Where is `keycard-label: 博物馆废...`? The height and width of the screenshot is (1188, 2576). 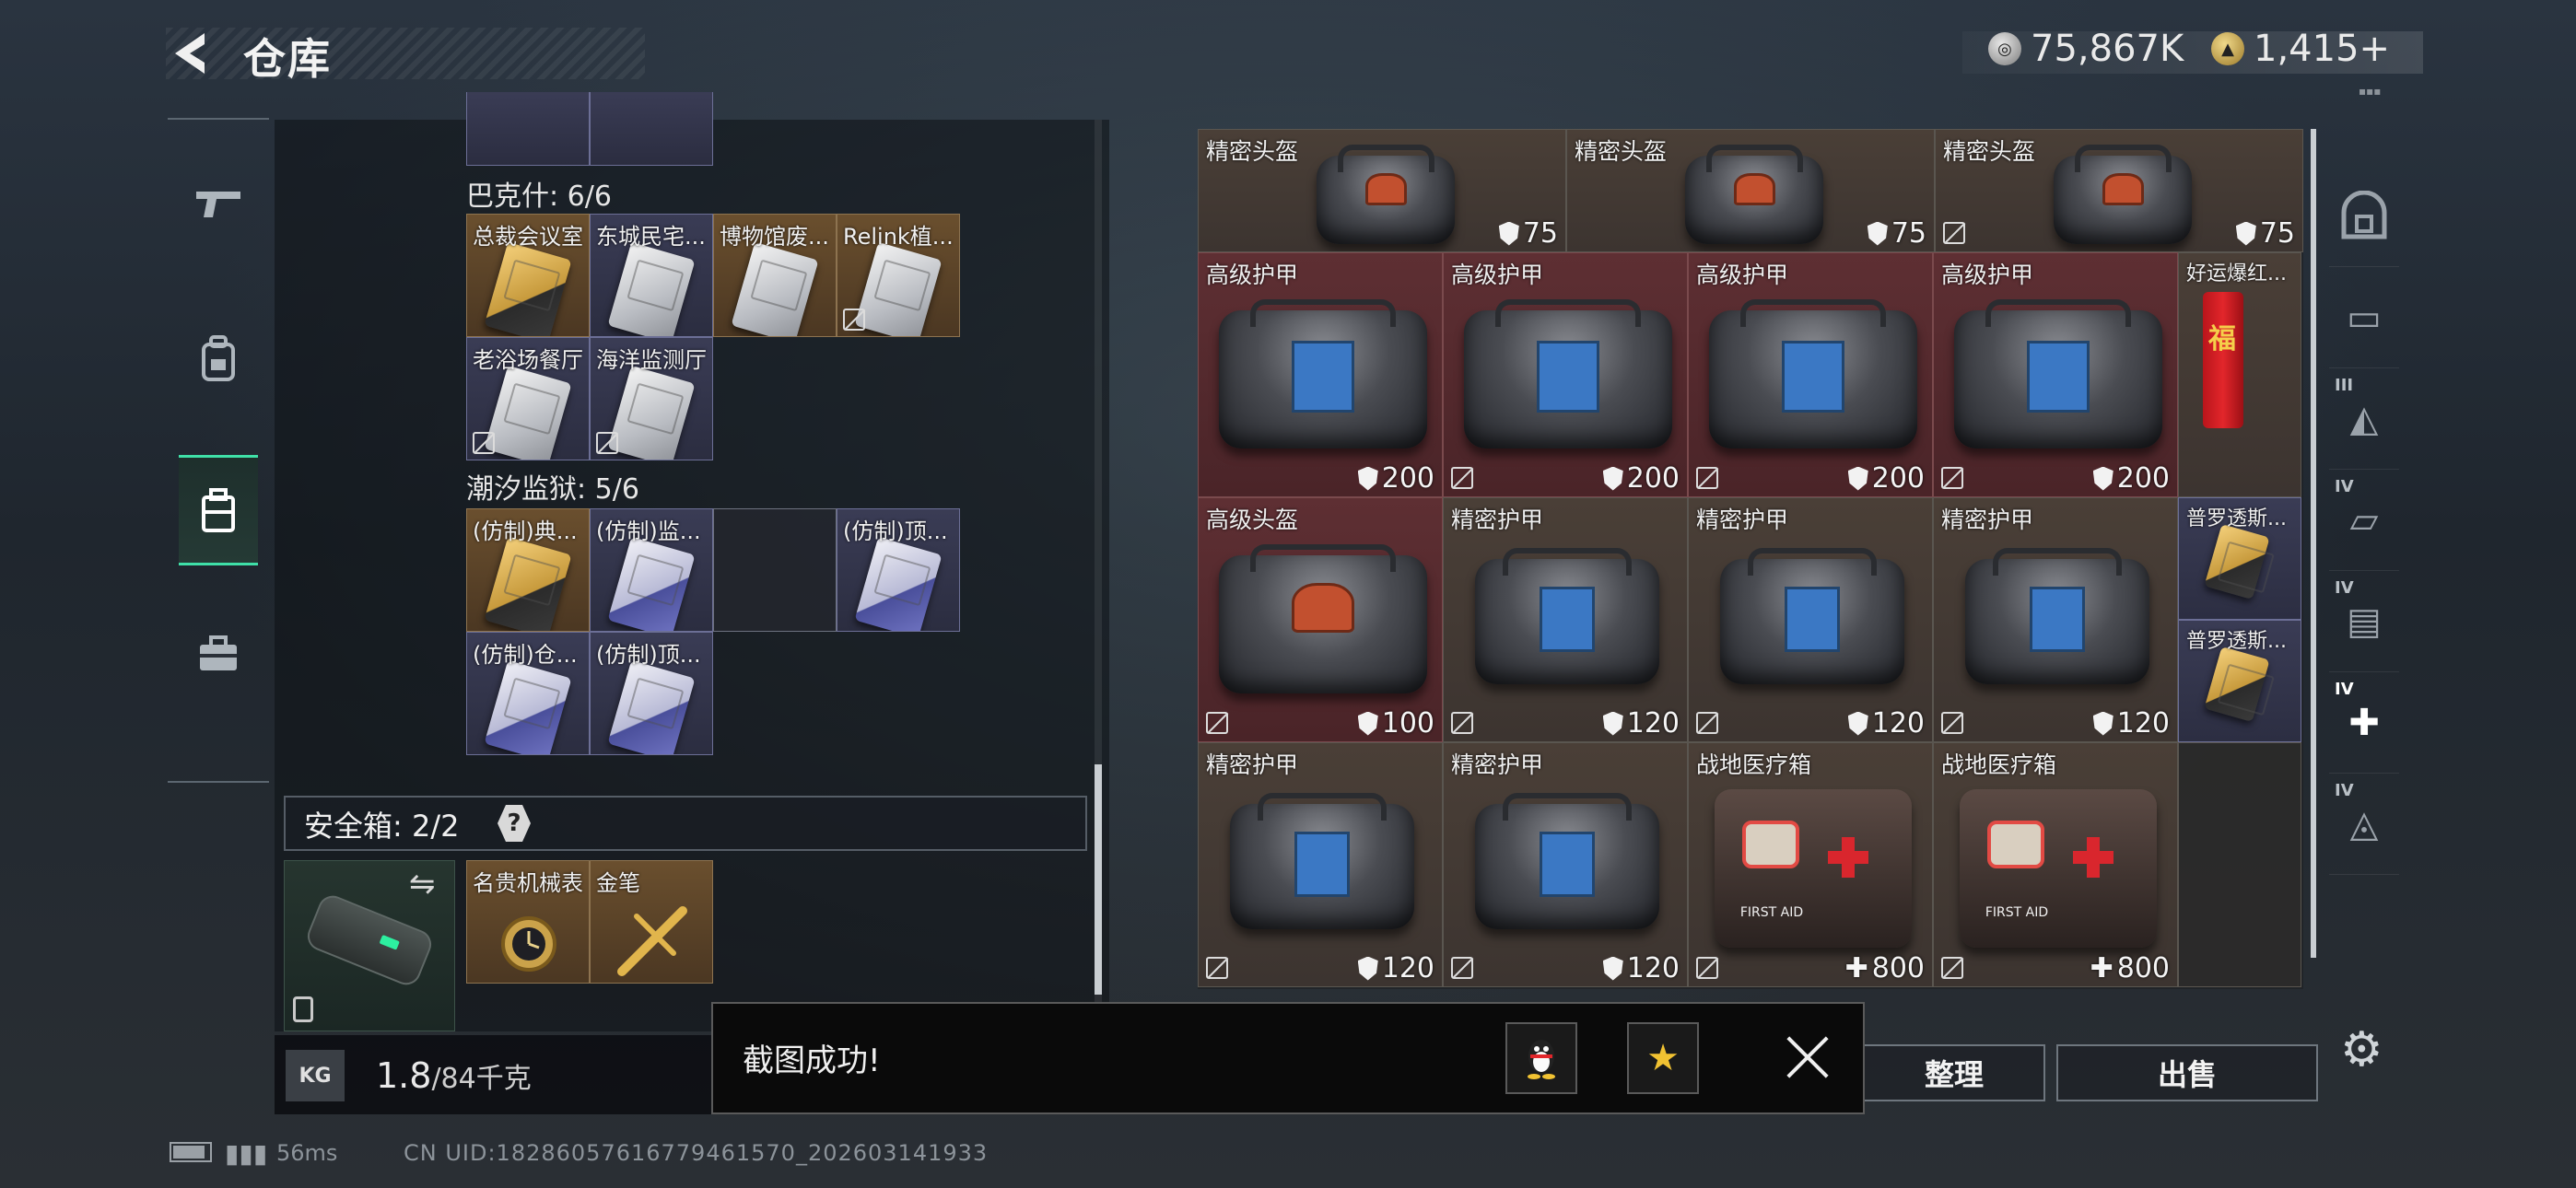 keycard-label: 博物馆废... is located at coordinates (774, 237).